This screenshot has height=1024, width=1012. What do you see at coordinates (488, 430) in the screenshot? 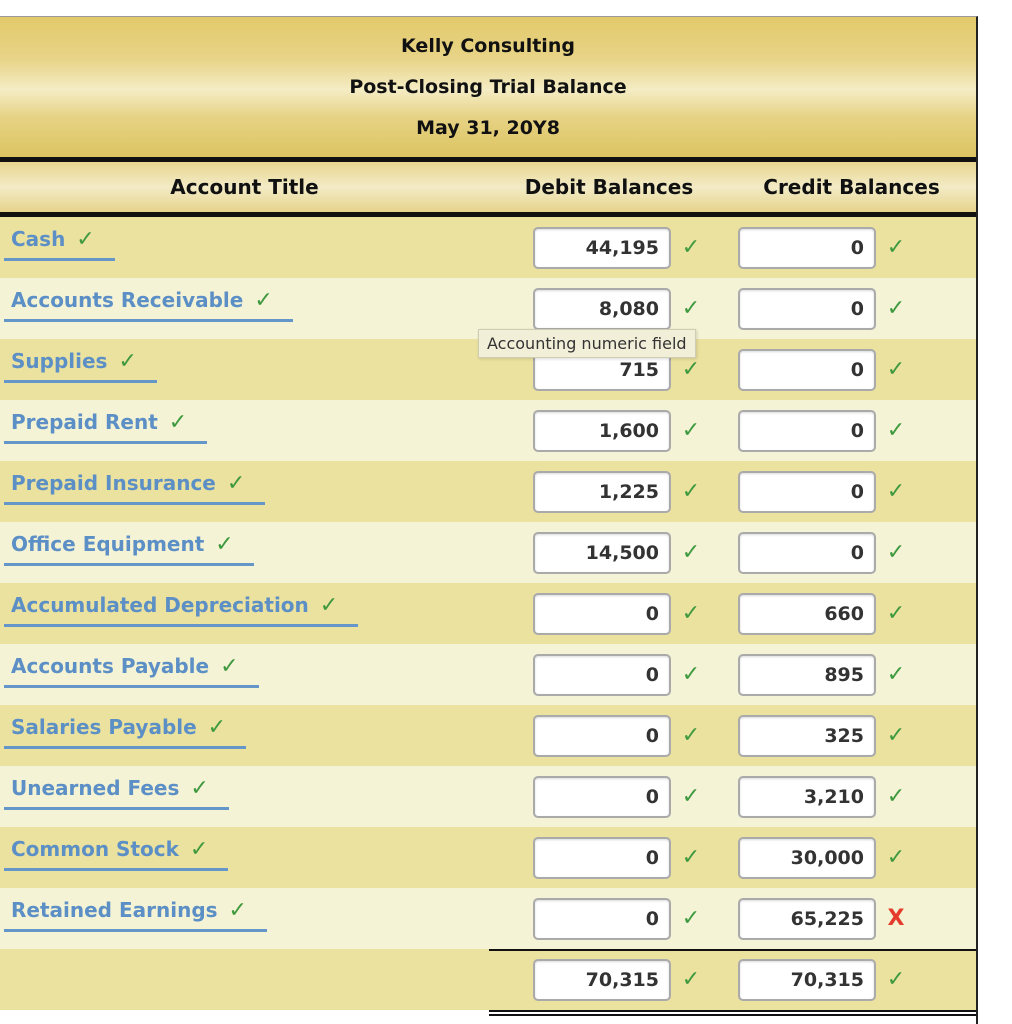
I see `table-row: Prepaid Rent ✓ ✓ ✓` at bounding box center [488, 430].